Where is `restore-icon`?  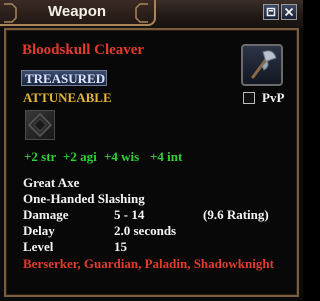
restore-icon is located at coordinates (271, 12).